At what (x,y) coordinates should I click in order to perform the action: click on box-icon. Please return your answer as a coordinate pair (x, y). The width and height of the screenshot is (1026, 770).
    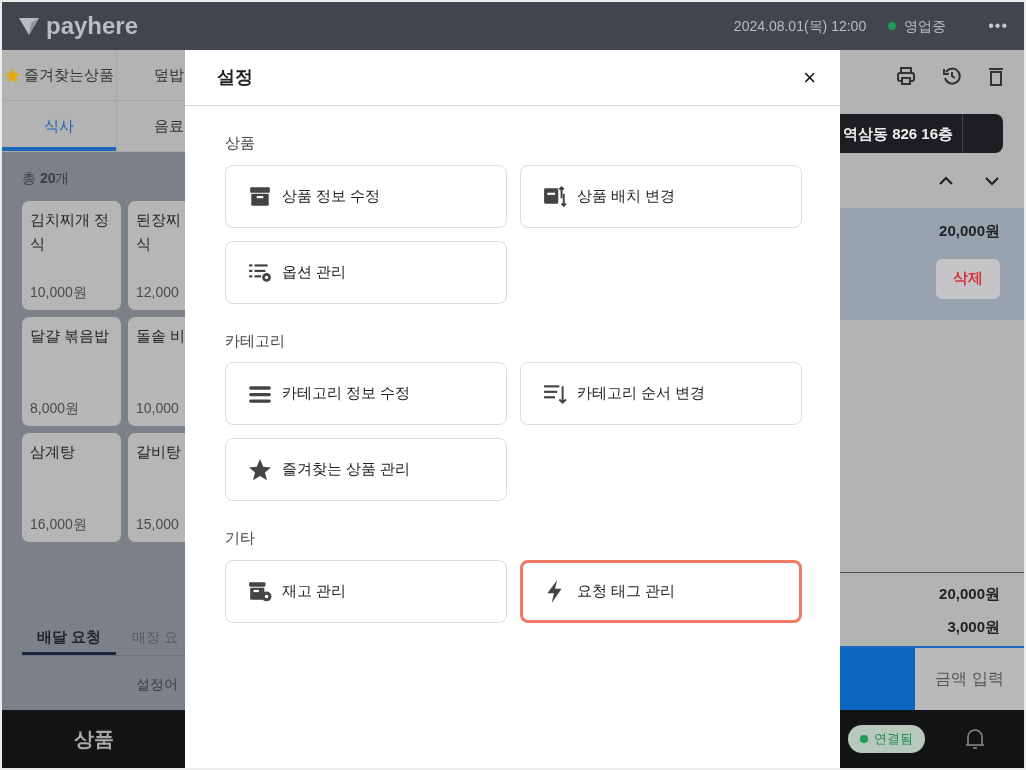
    Looking at the image, I should click on (260, 196).